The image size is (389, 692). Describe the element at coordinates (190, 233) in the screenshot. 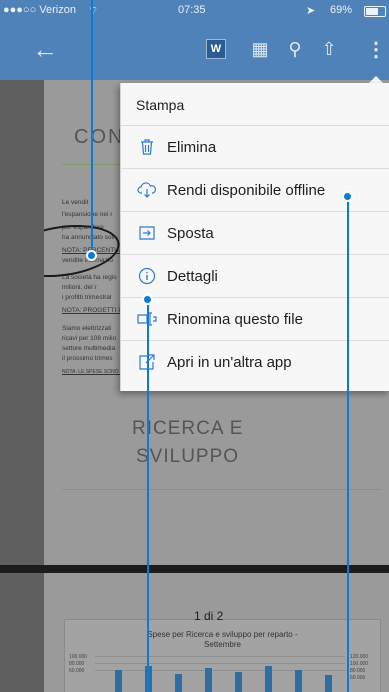

I see `menu-item-label: Sposta` at that location.